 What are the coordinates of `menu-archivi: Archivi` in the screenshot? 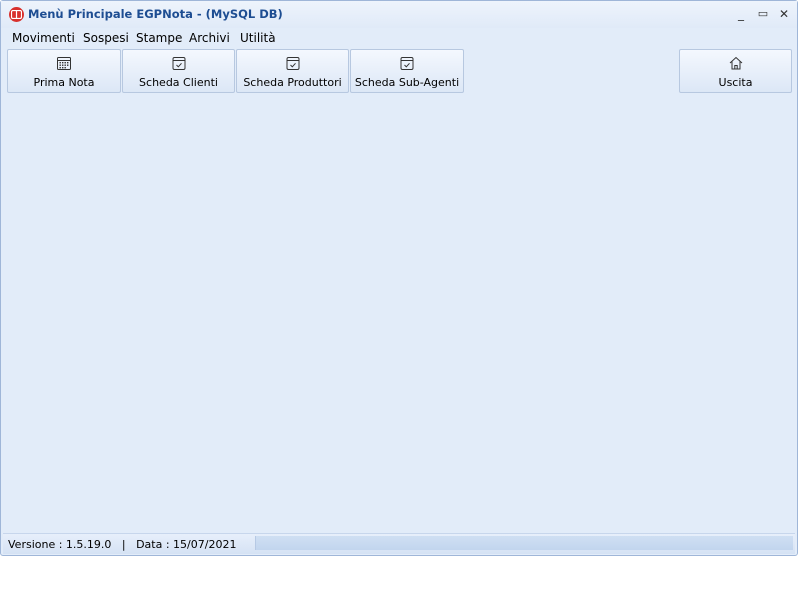 It's located at (209, 38).